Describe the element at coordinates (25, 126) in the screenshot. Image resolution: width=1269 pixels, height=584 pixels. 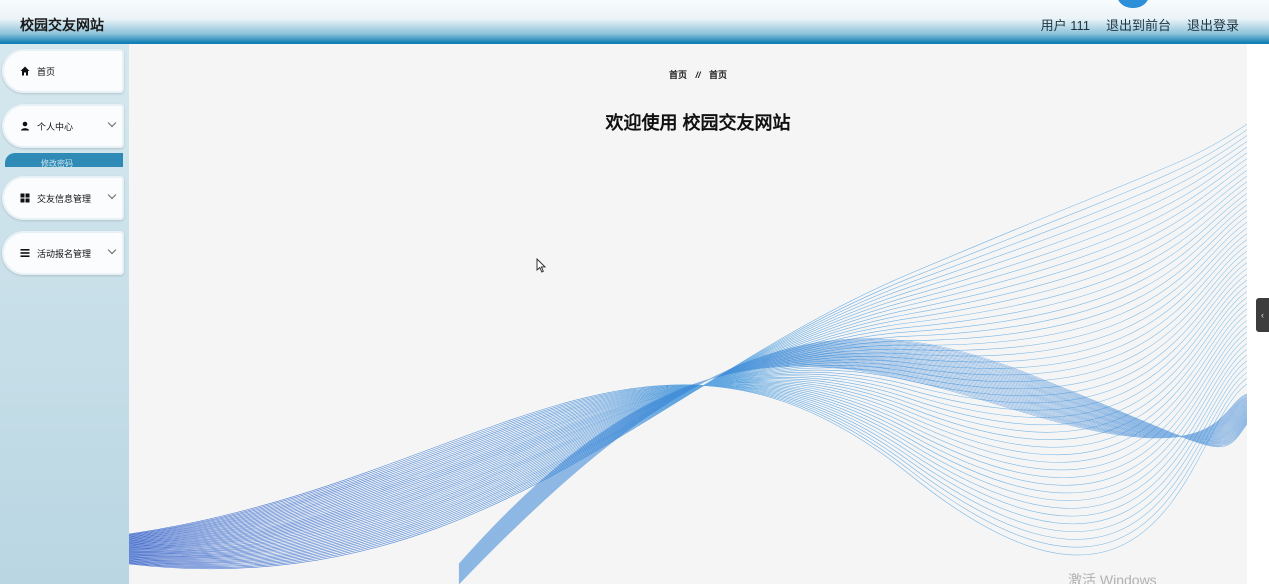
I see `user-icon` at that location.